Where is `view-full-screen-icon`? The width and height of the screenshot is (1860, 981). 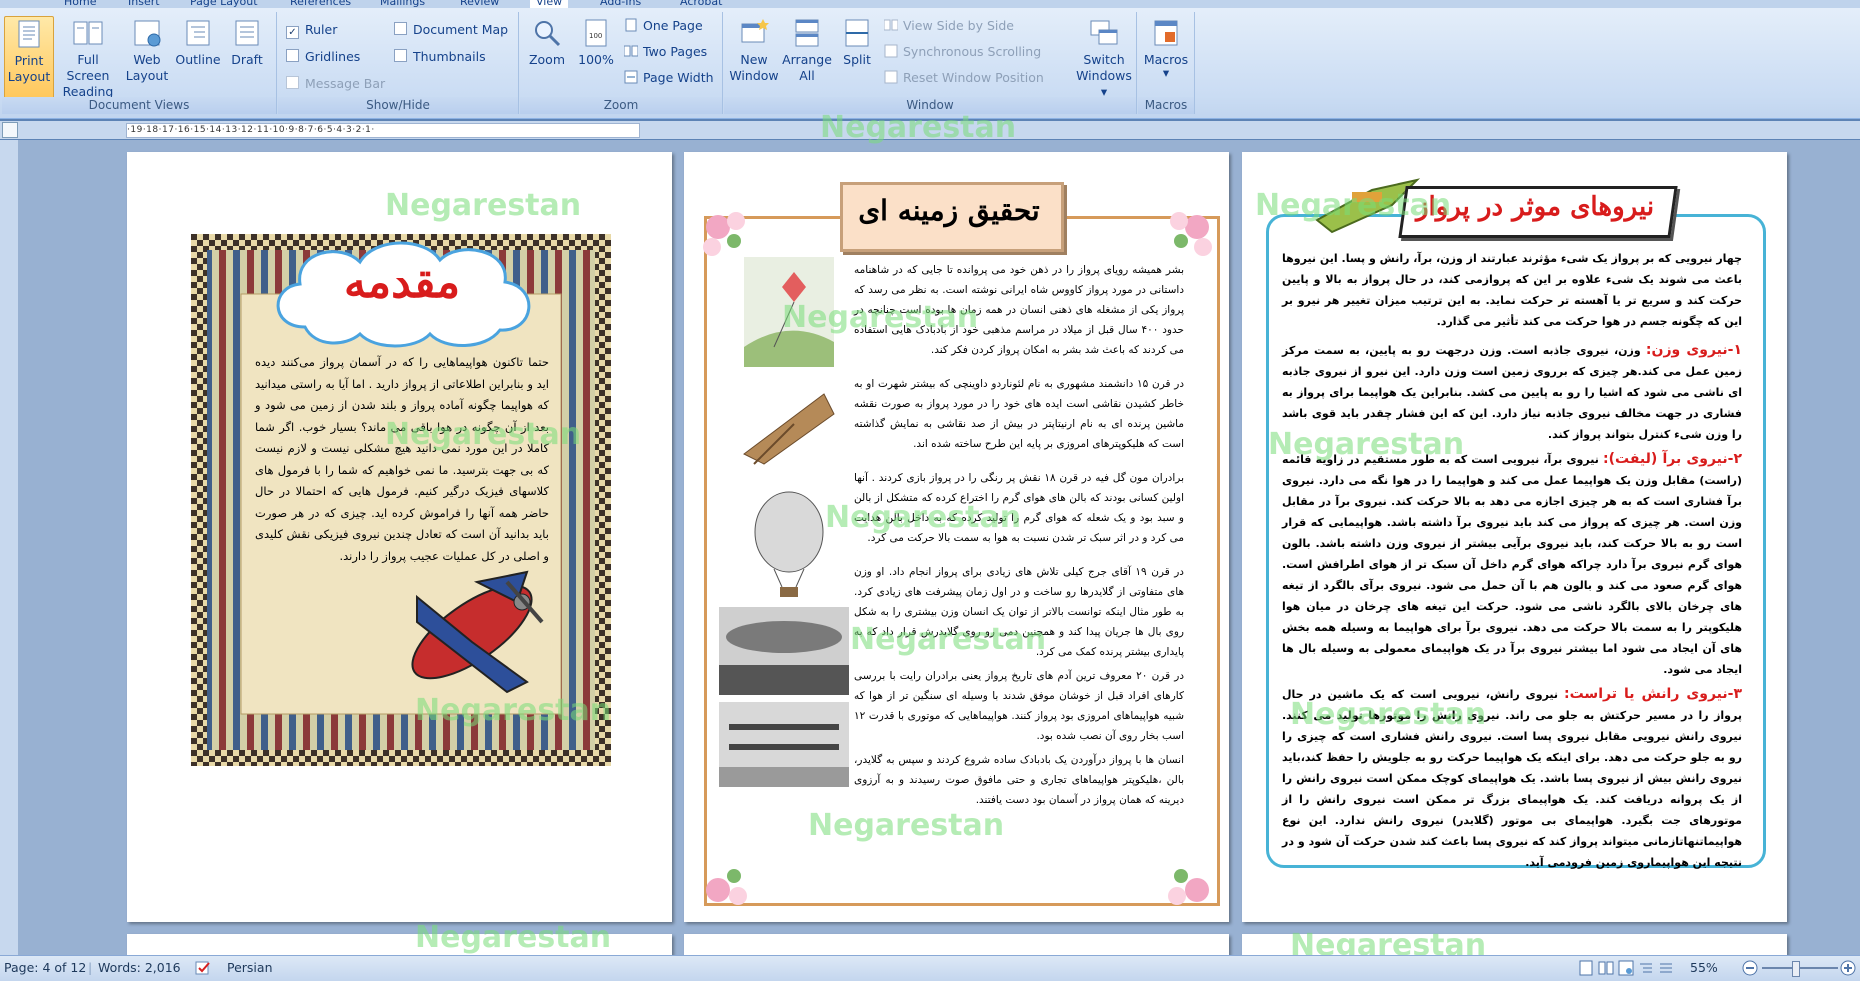
view-full-screen-icon is located at coordinates (1606, 969).